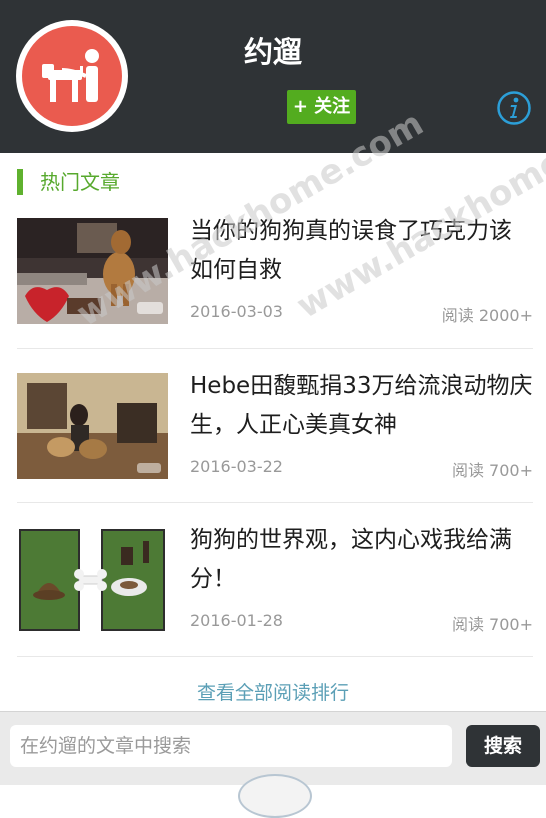 This screenshot has width=546, height=818. Describe the element at coordinates (236, 620) in the screenshot. I see `article-date-3: 2016-01-28` at that location.